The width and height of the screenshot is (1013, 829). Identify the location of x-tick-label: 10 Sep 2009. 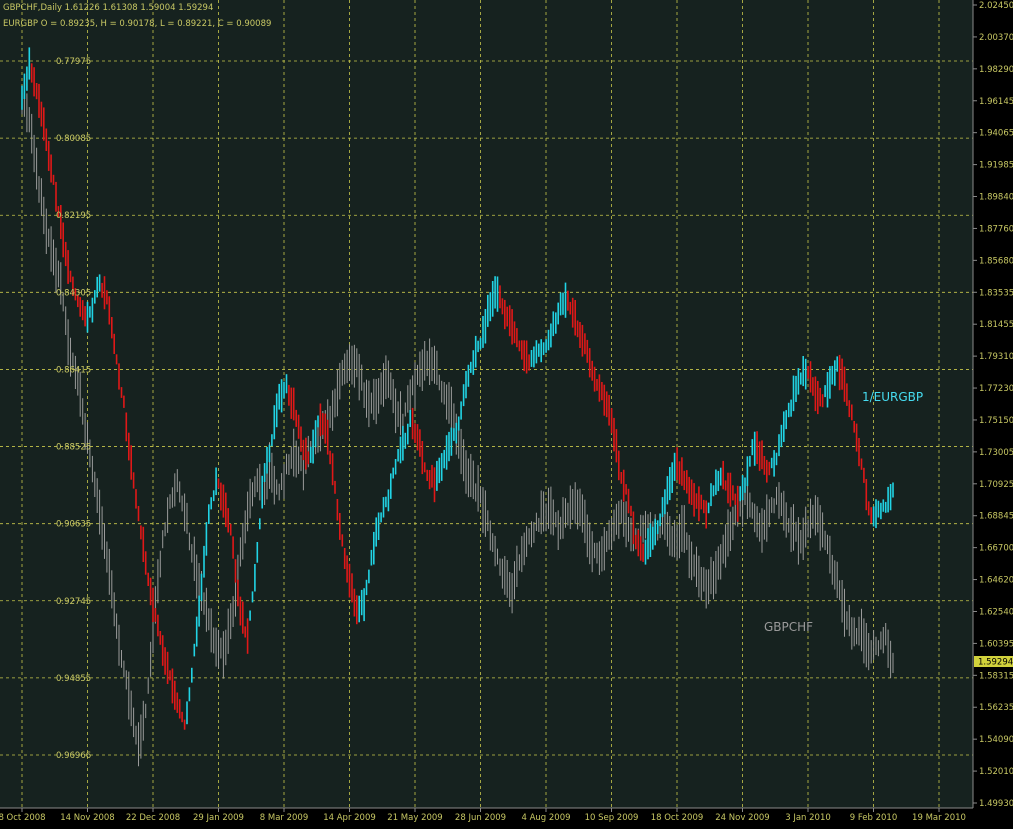
(612, 818).